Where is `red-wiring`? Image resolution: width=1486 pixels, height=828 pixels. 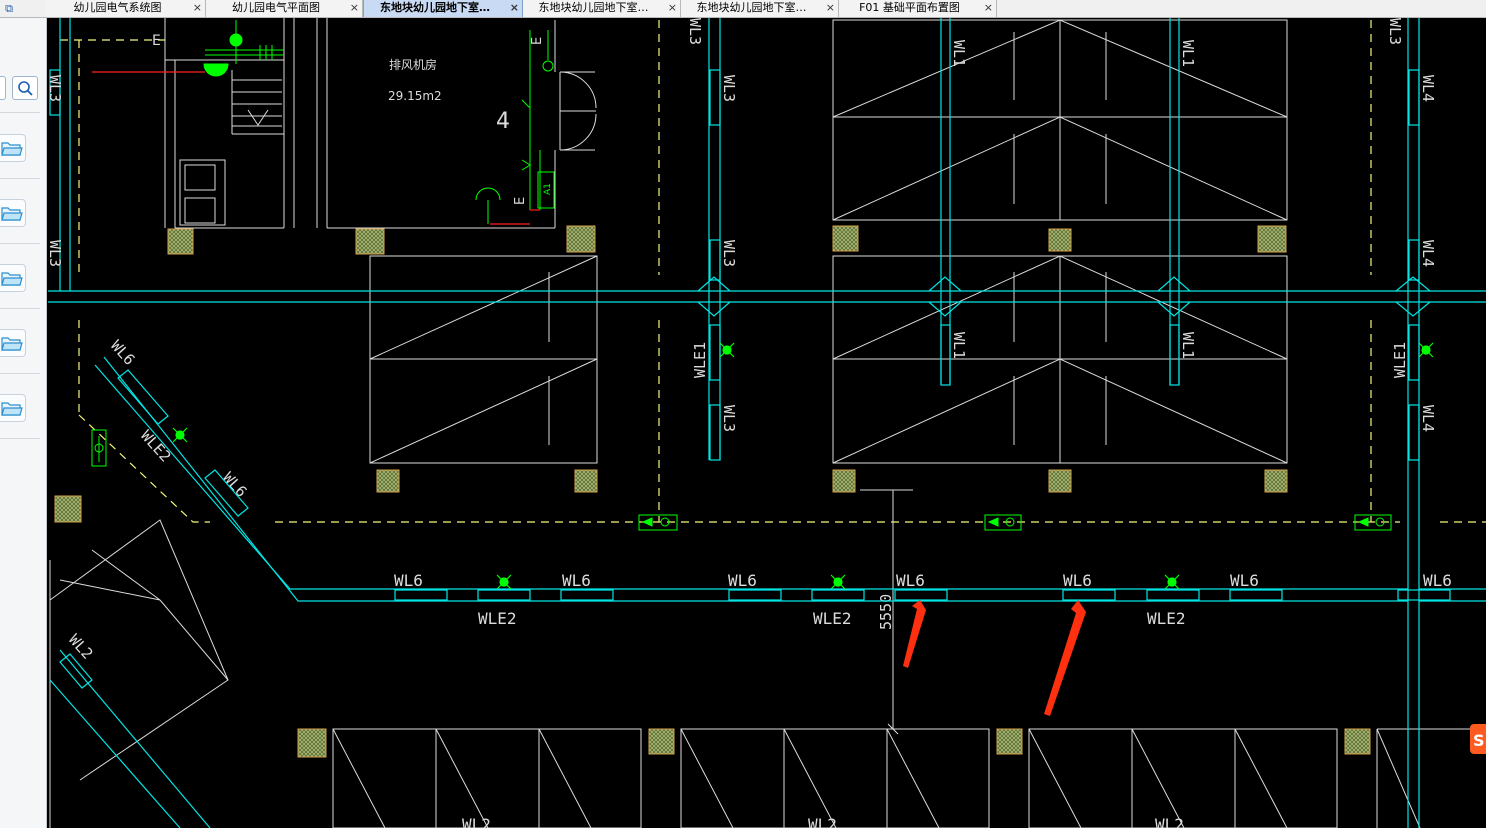
red-wiring is located at coordinates (316, 148).